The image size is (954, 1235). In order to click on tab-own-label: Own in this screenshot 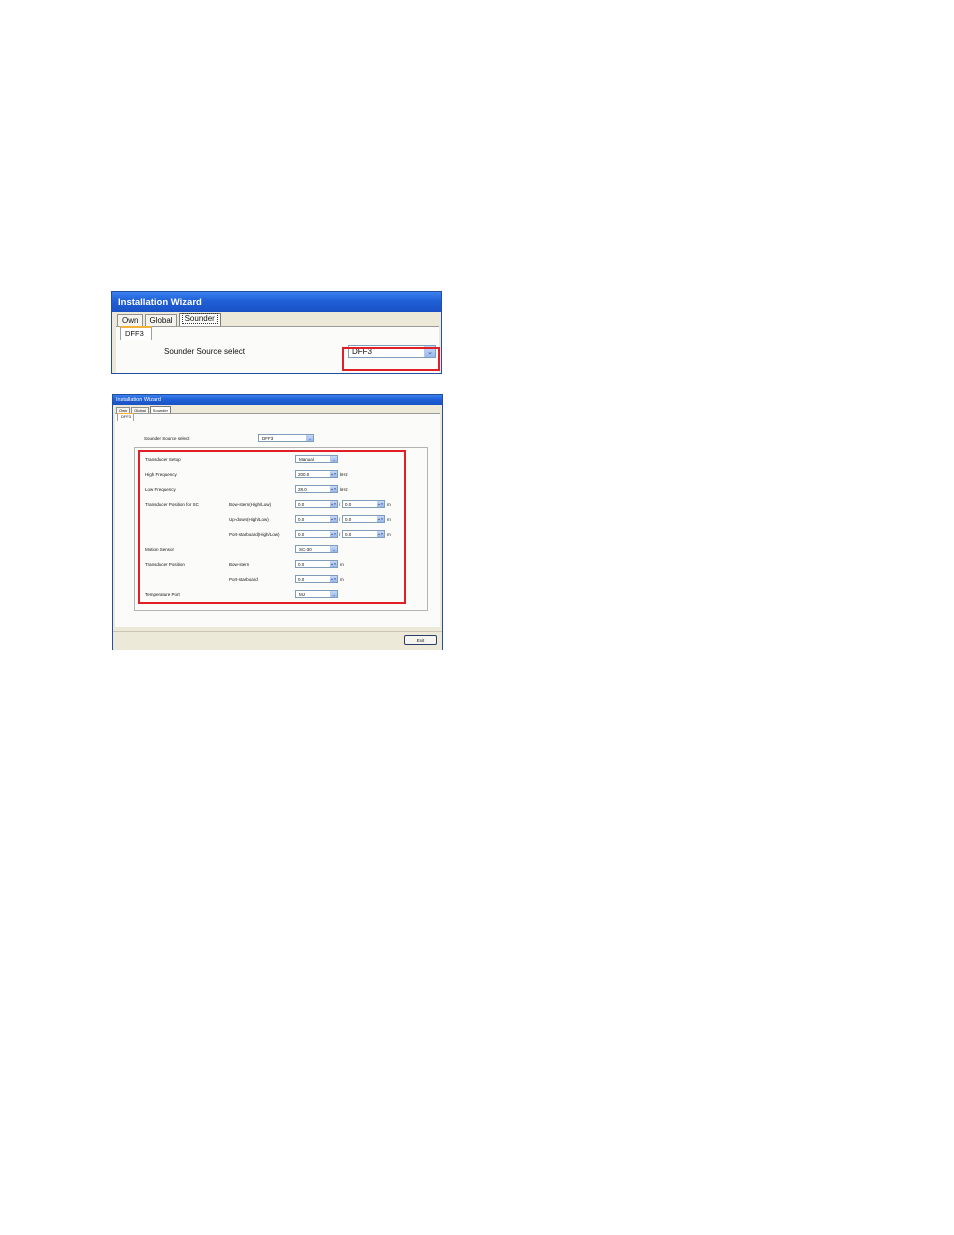, I will do `click(130, 320)`.